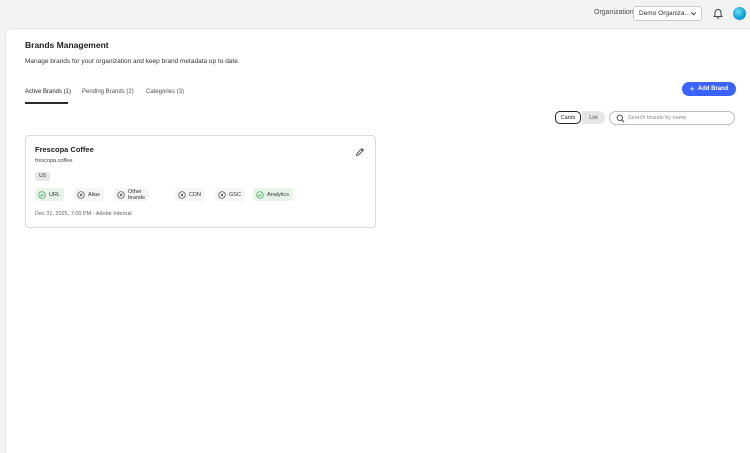  What do you see at coordinates (360, 152) in the screenshot?
I see `edit-pencil-icon` at bounding box center [360, 152].